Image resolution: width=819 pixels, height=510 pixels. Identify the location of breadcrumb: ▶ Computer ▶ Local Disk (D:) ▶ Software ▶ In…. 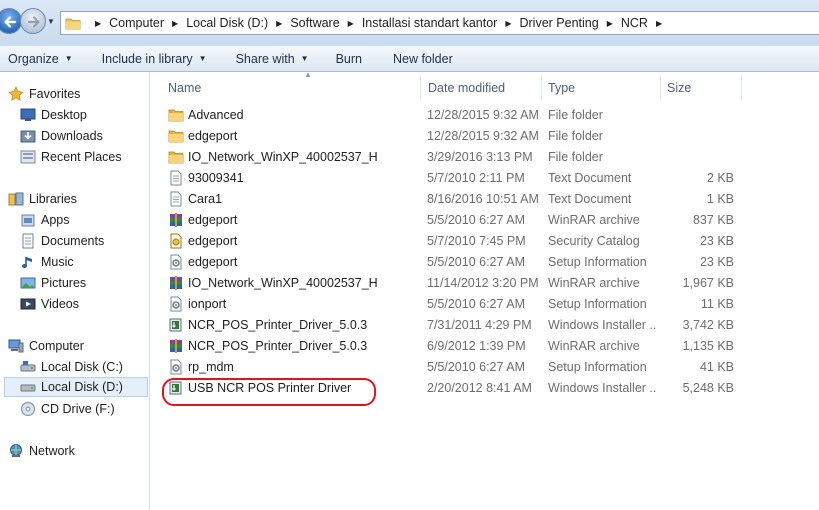
(439, 23).